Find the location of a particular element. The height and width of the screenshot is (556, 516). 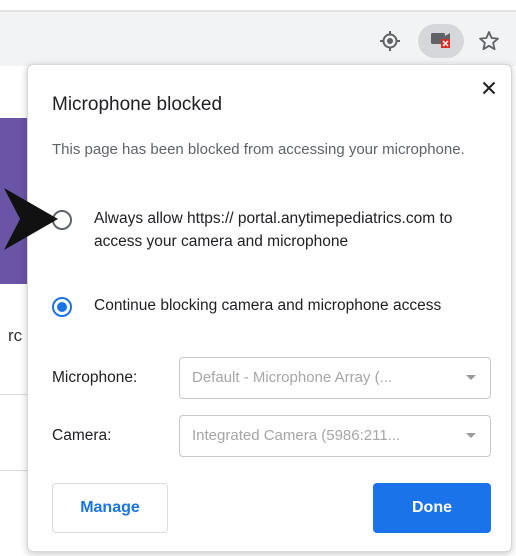

close-button is located at coordinates (489, 90).